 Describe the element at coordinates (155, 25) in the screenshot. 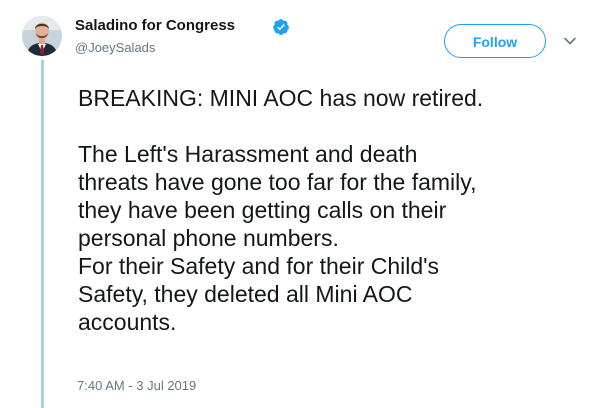

I see `display-name: Saladino for Congress` at that location.